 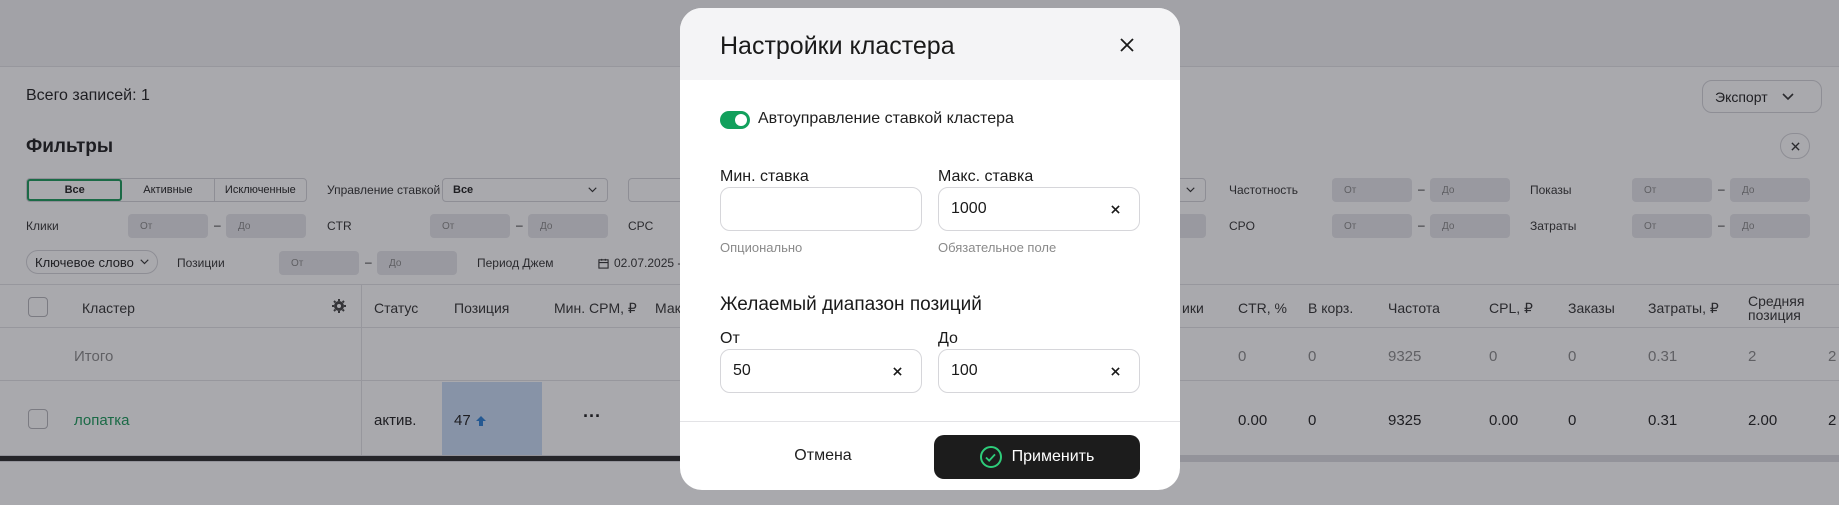 I want to click on clear-max-bid-button, so click(x=1115, y=209).